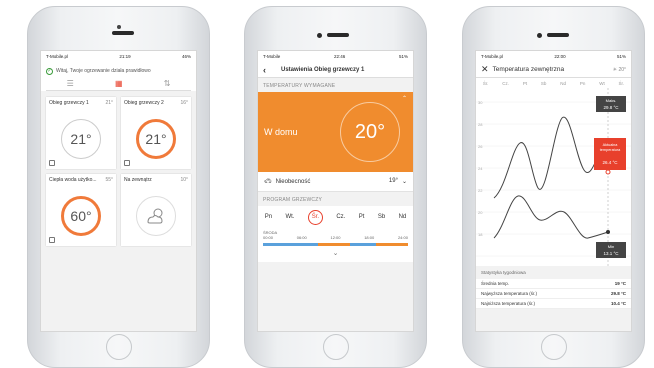 This screenshot has height=368, width=654. I want to click on status-bar: T-Mobile.pl 22:00 51%, so click(553, 56).